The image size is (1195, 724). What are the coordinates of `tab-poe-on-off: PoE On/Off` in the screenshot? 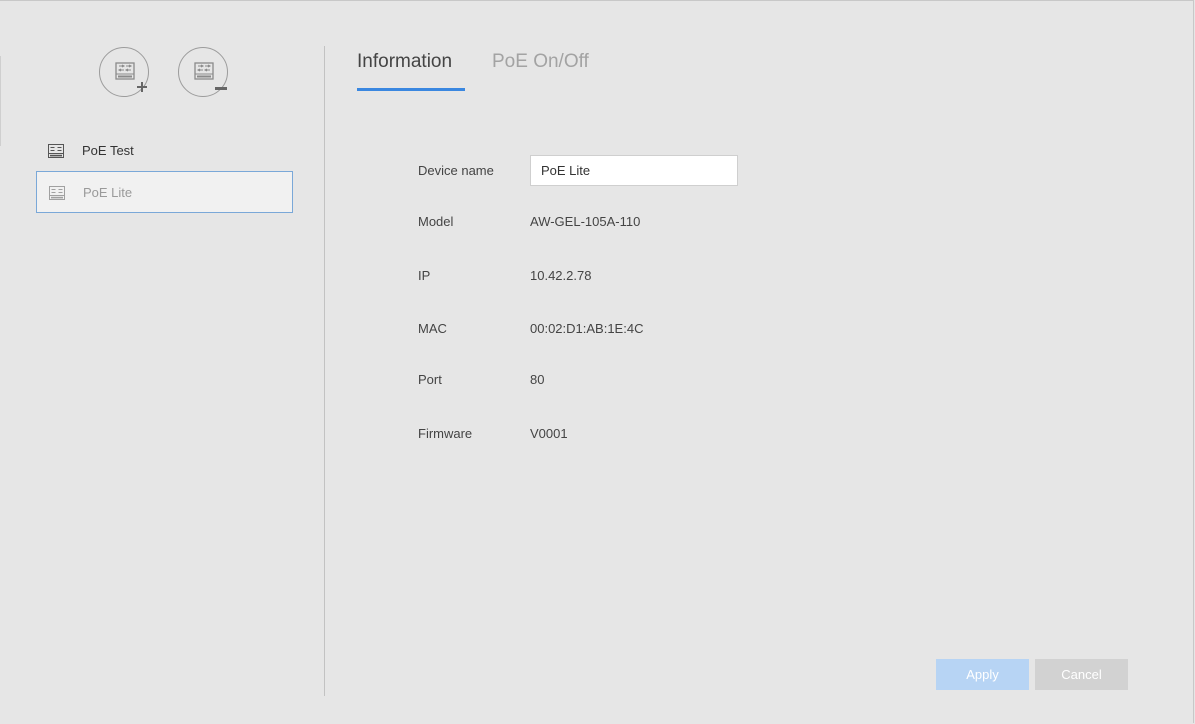 It's located at (540, 62).